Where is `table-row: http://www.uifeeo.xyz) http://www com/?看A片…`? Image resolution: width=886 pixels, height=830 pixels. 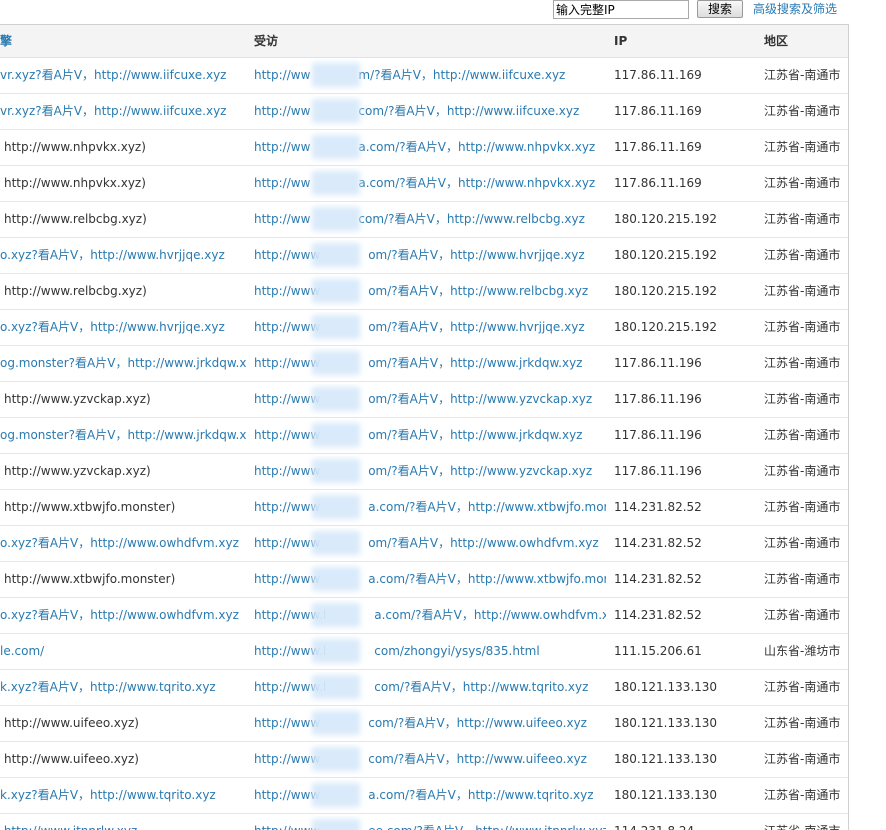 table-row: http://www.uifeeo.xyz) http://www com/?看A片… is located at coordinates (424, 723).